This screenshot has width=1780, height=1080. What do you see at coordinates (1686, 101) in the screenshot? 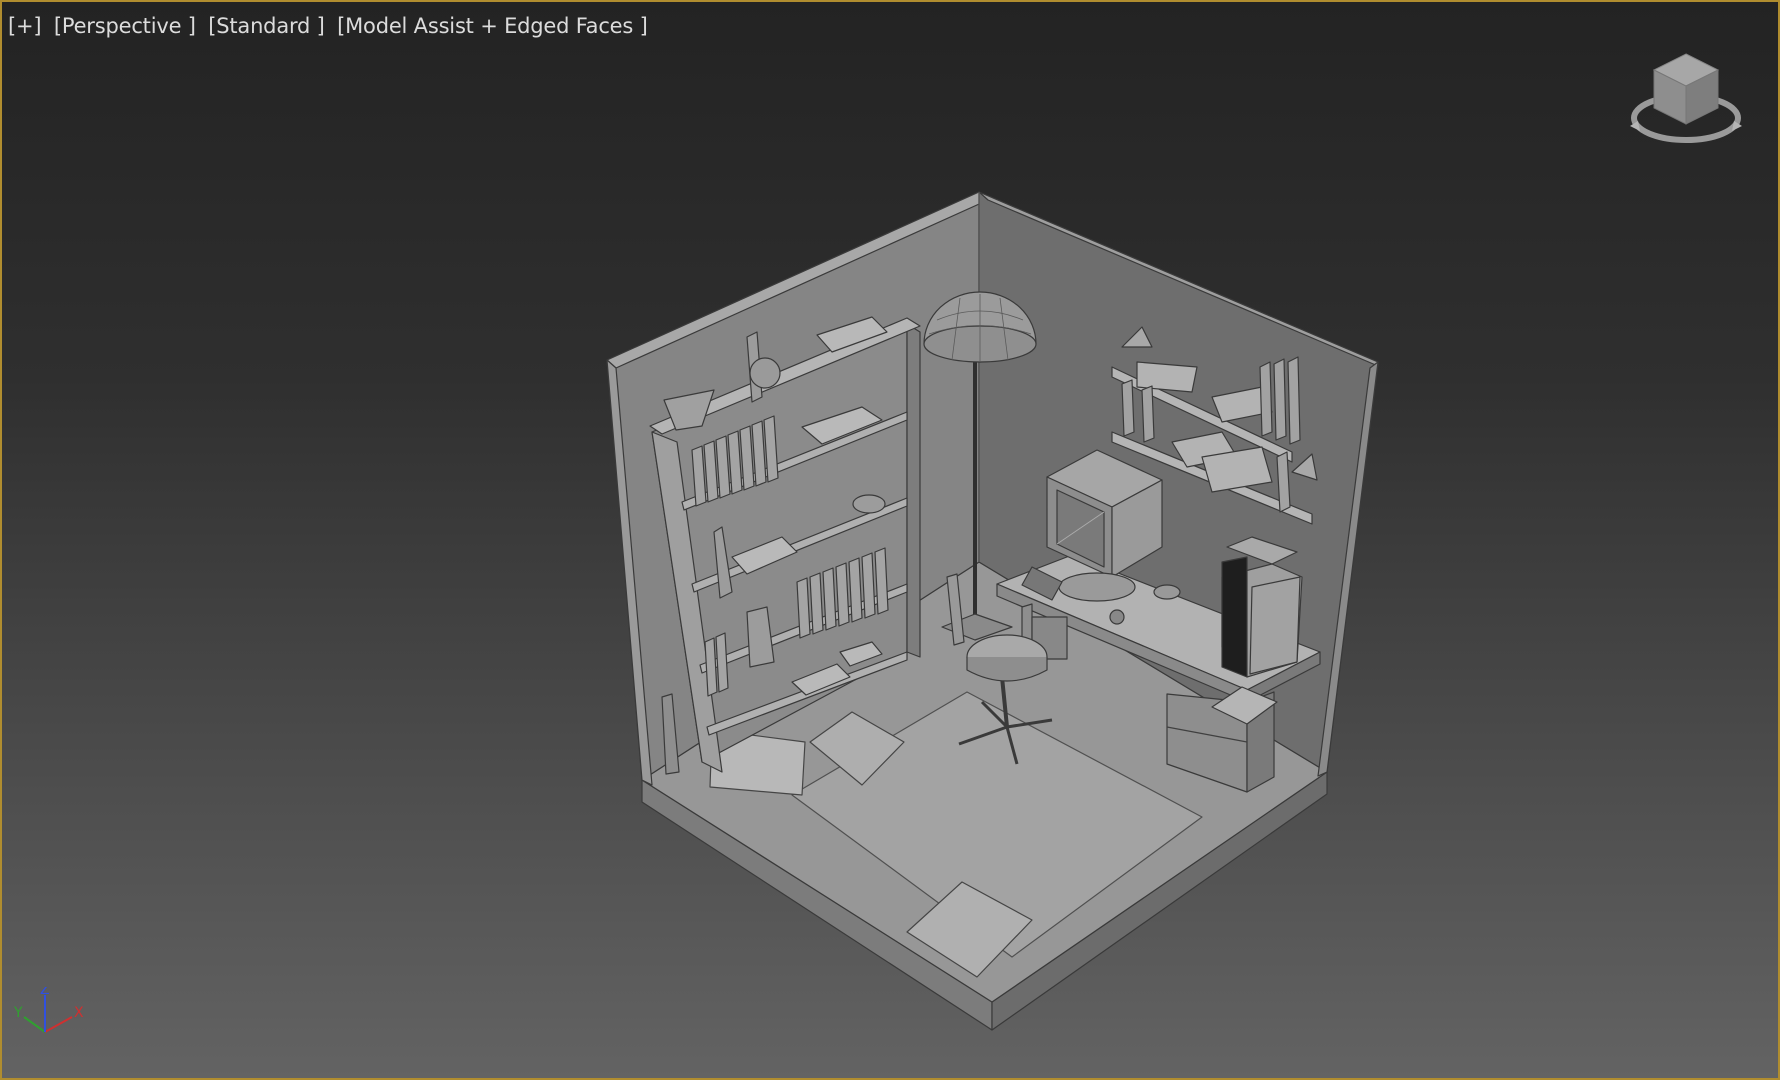
I see `viewcube-icon` at bounding box center [1686, 101].